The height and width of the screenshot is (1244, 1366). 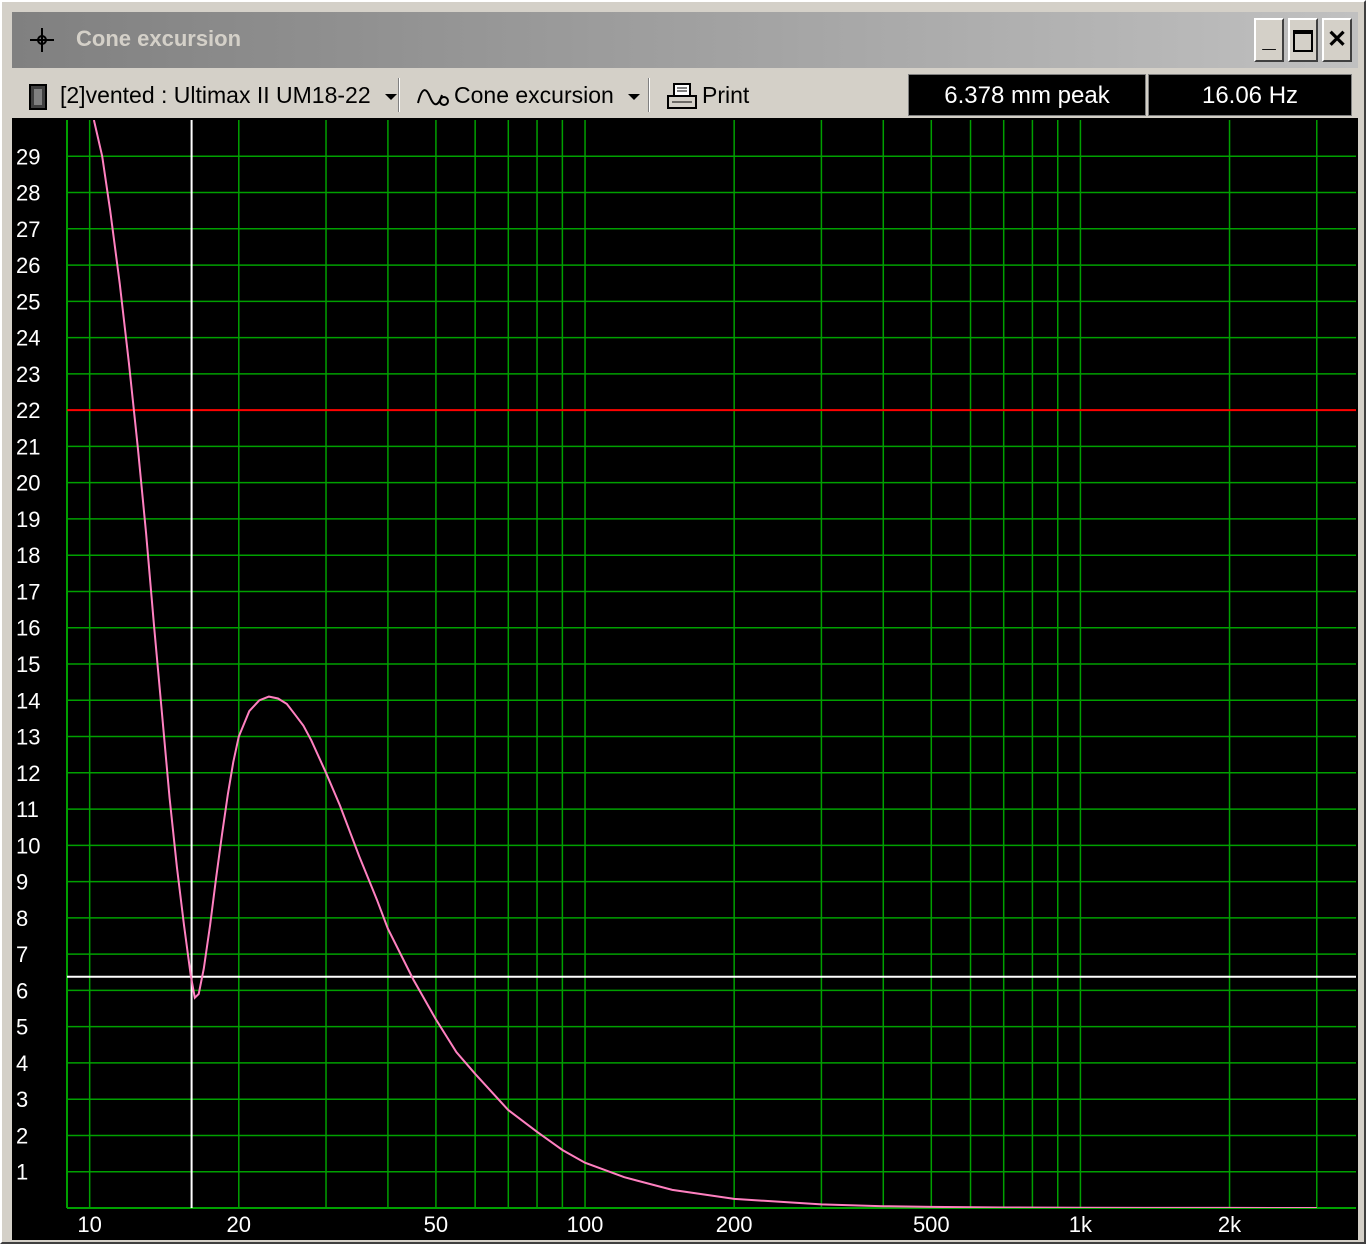 What do you see at coordinates (534, 95) in the screenshot?
I see `graph-type-value: Cone excursion` at bounding box center [534, 95].